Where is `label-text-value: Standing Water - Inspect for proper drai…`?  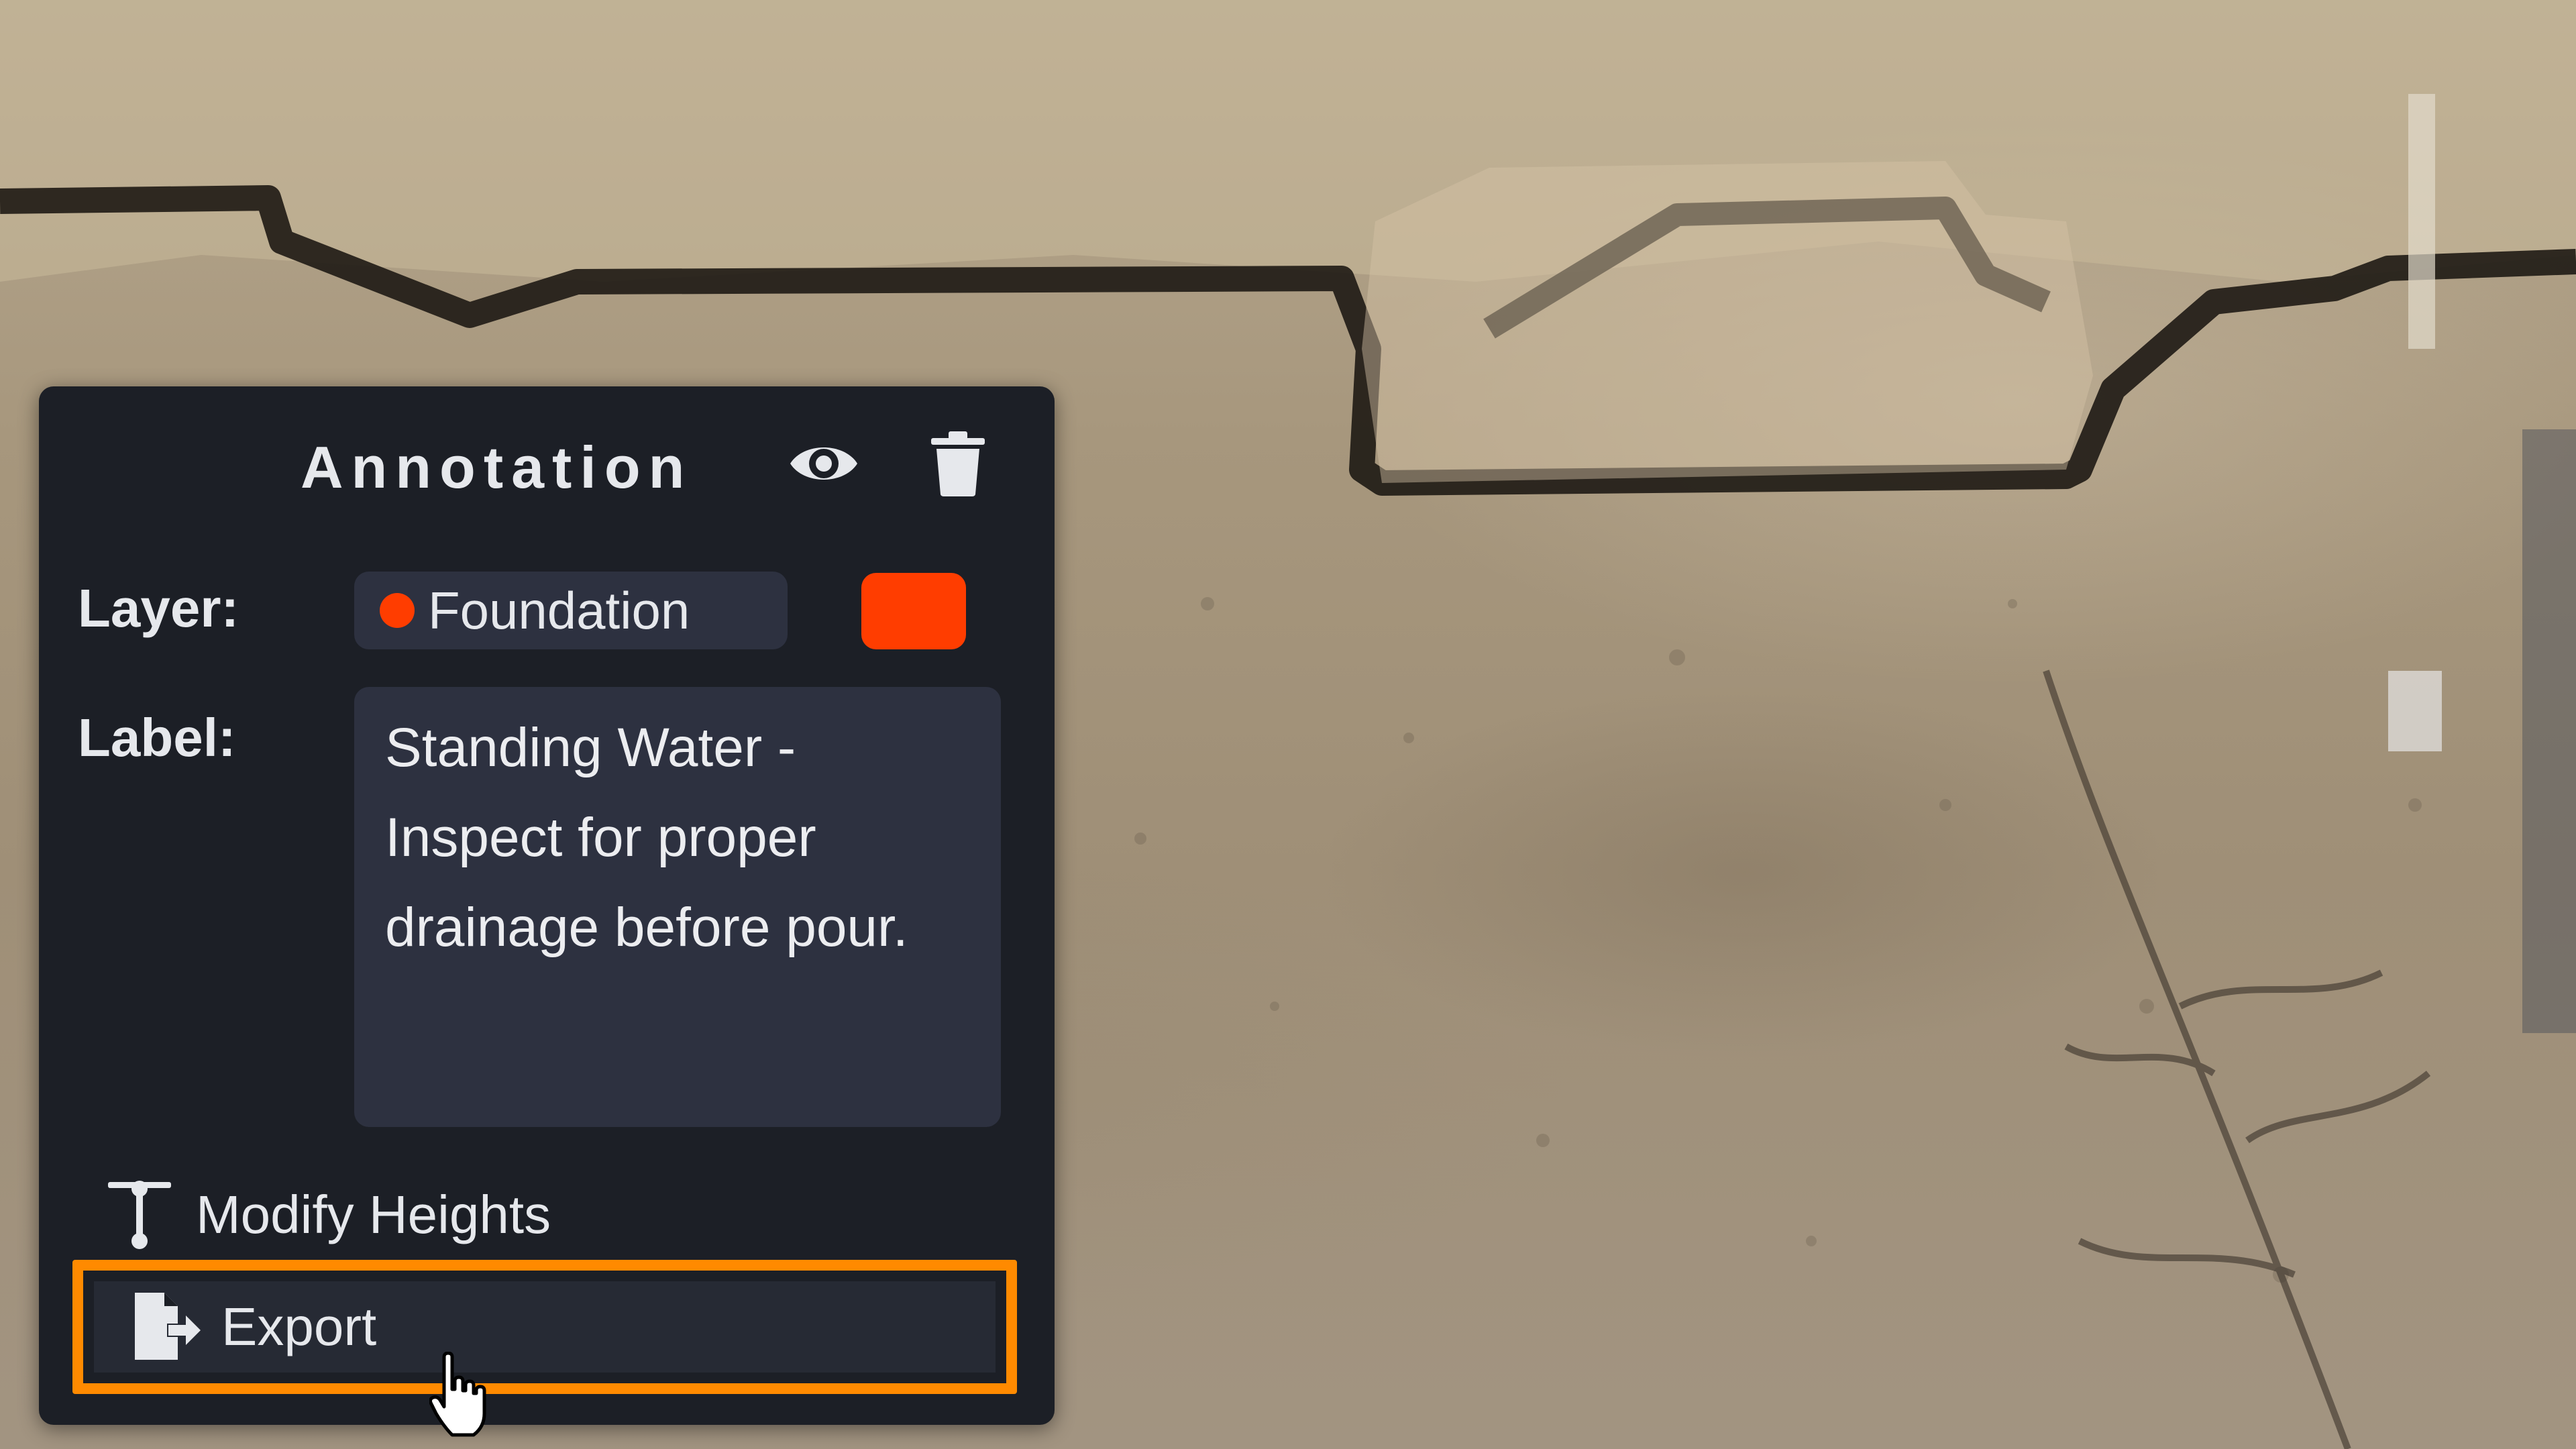 label-text-value: Standing Water - Inspect for proper drai… is located at coordinates (646, 837).